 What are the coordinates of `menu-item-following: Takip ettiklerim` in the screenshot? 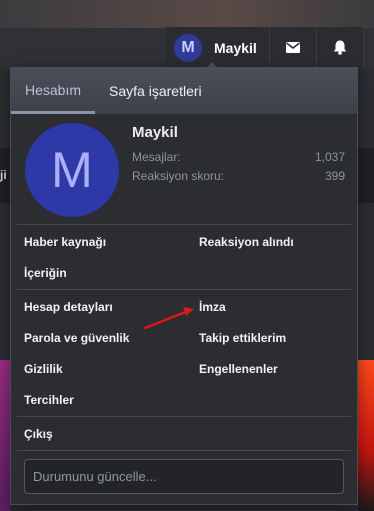 It's located at (279, 337).